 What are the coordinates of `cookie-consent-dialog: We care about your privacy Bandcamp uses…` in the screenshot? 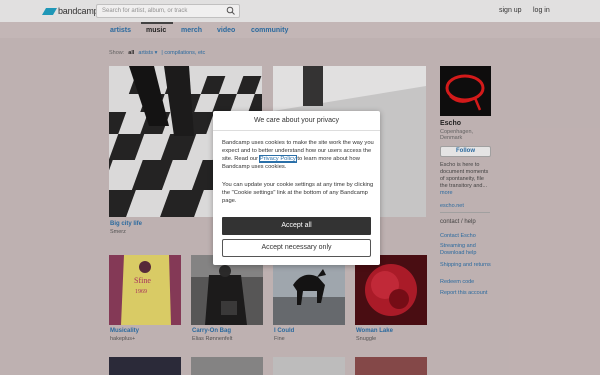 It's located at (296, 188).